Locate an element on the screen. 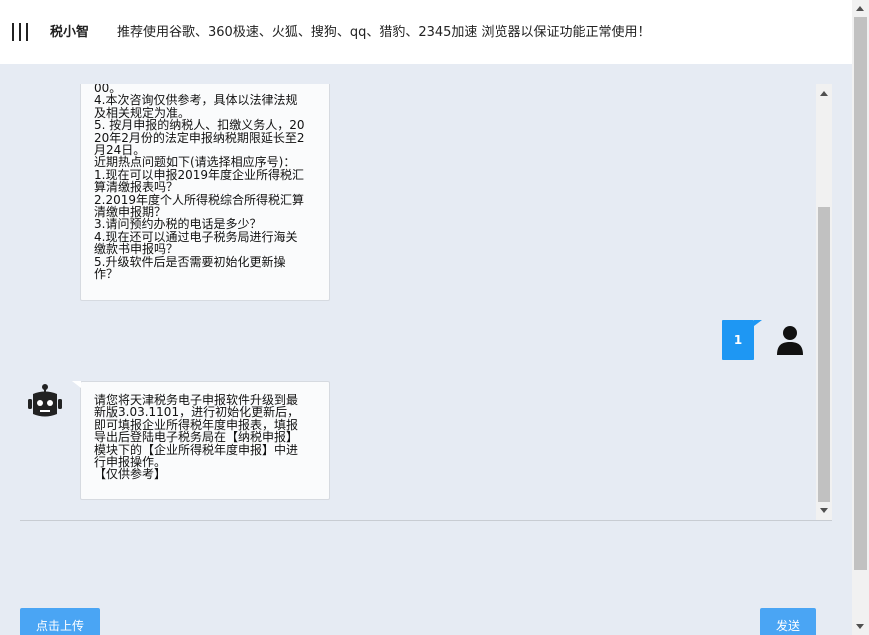 This screenshot has height=635, width=869. message-line: 导出后登陆电子税务局在【纳税申报】 is located at coordinates (196, 437).